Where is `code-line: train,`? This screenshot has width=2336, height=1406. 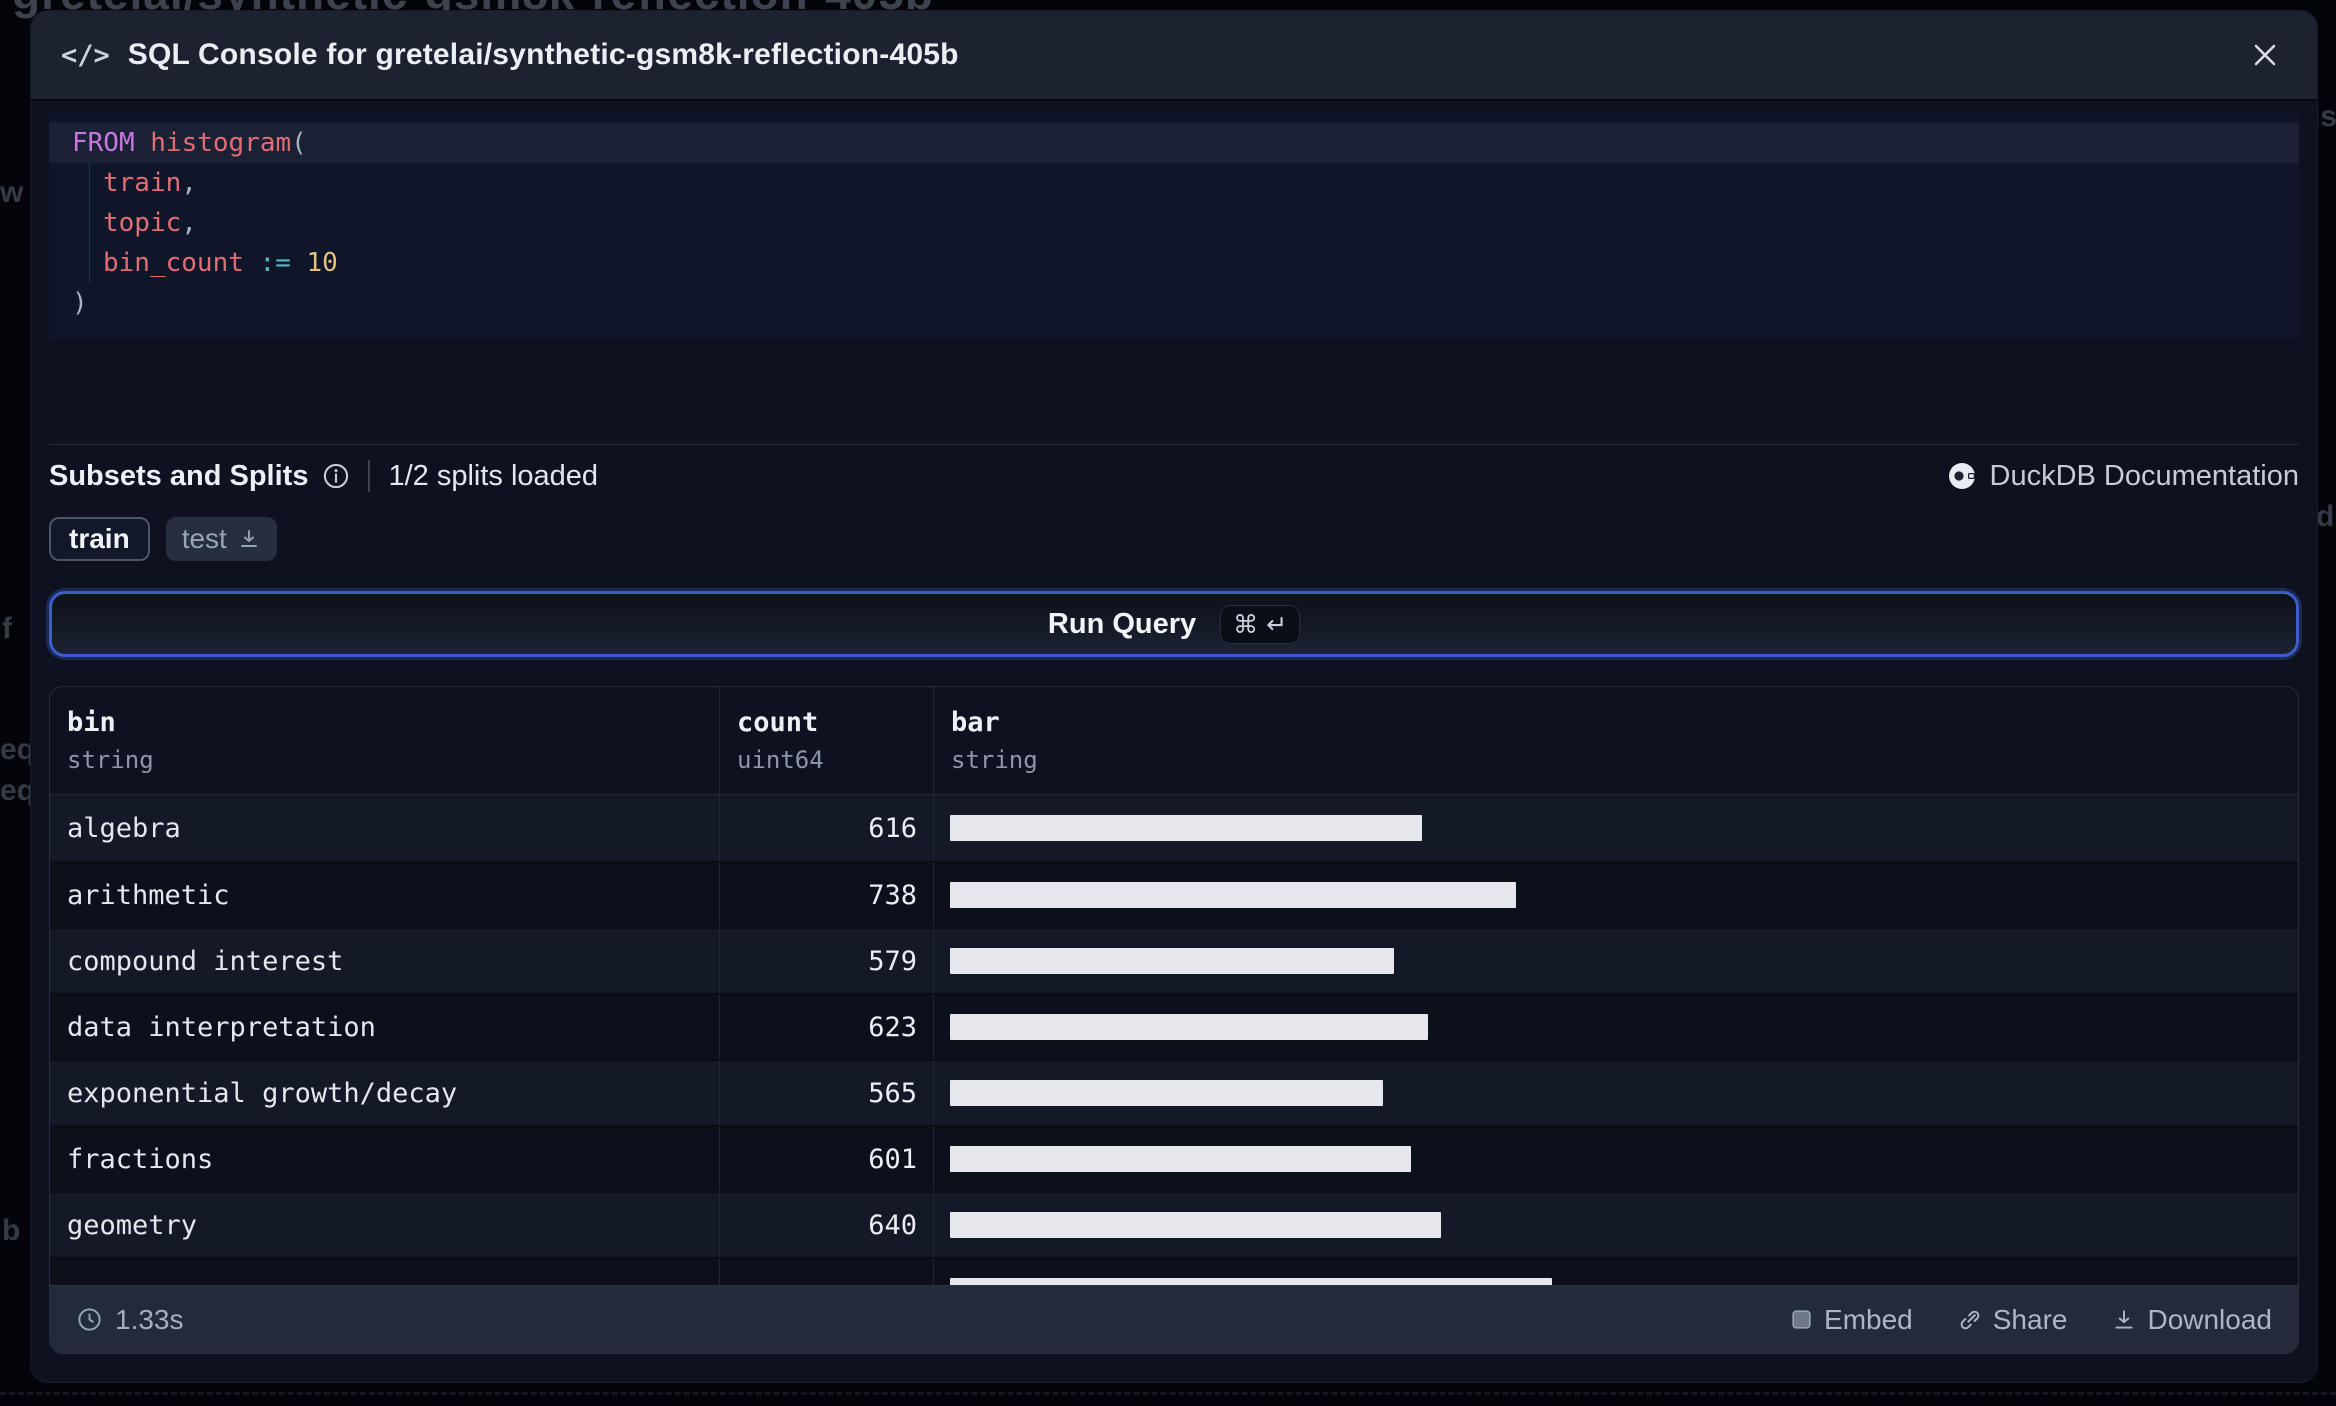 code-line: train, is located at coordinates (1174, 183).